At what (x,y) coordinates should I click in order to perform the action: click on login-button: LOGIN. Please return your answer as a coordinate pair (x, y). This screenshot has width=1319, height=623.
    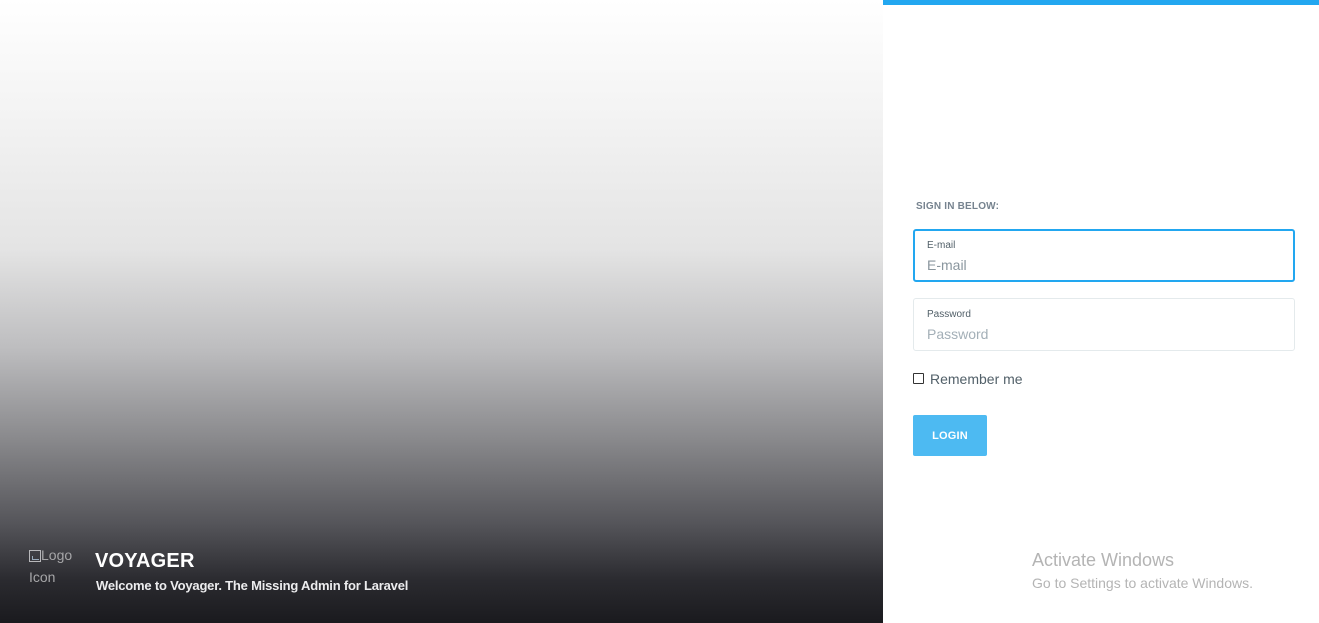
    Looking at the image, I should click on (950, 435).